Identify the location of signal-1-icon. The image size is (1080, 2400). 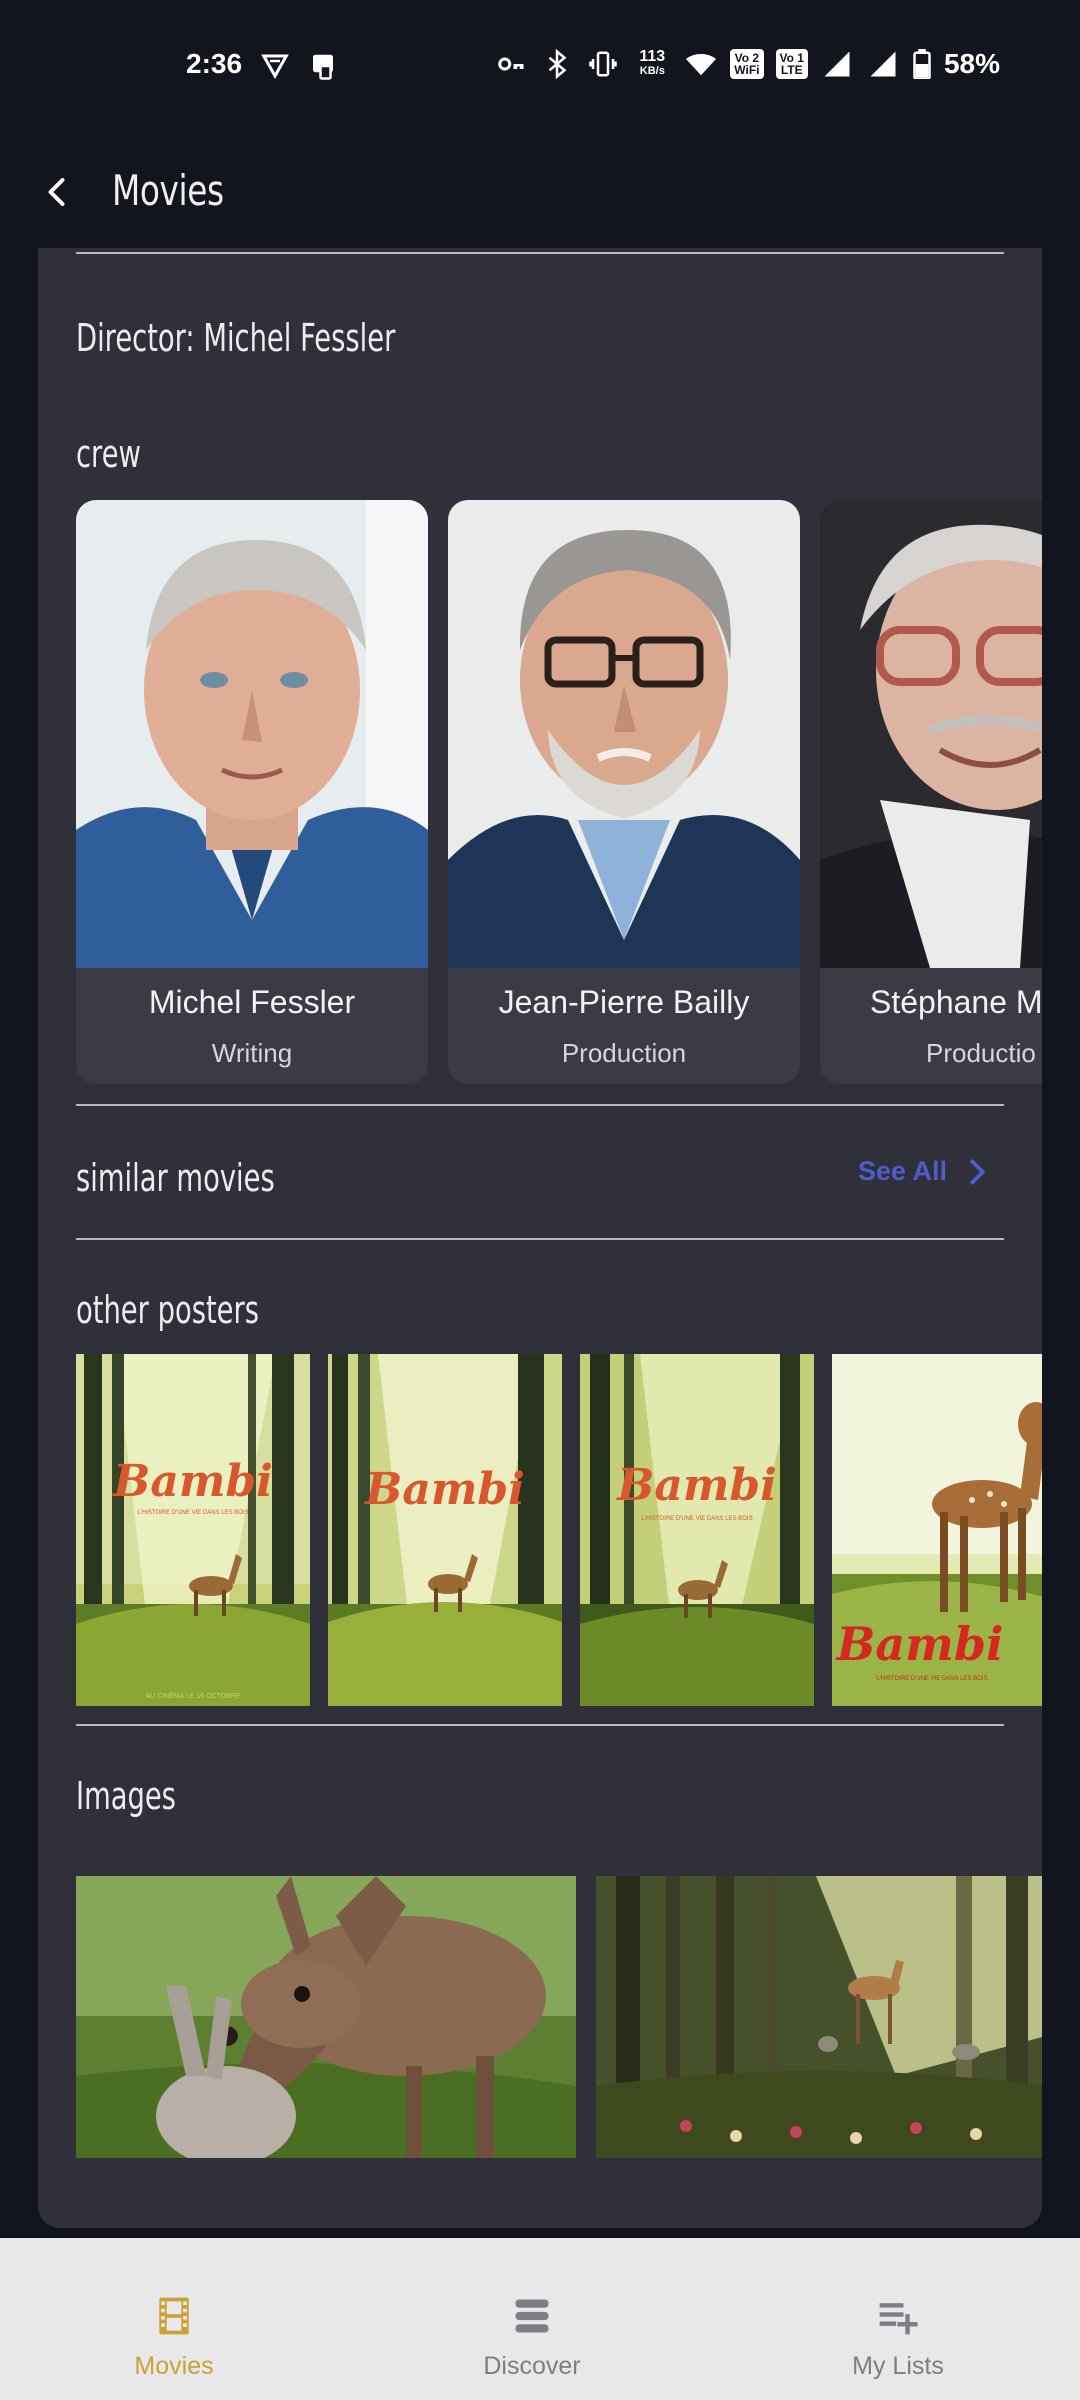
(837, 64).